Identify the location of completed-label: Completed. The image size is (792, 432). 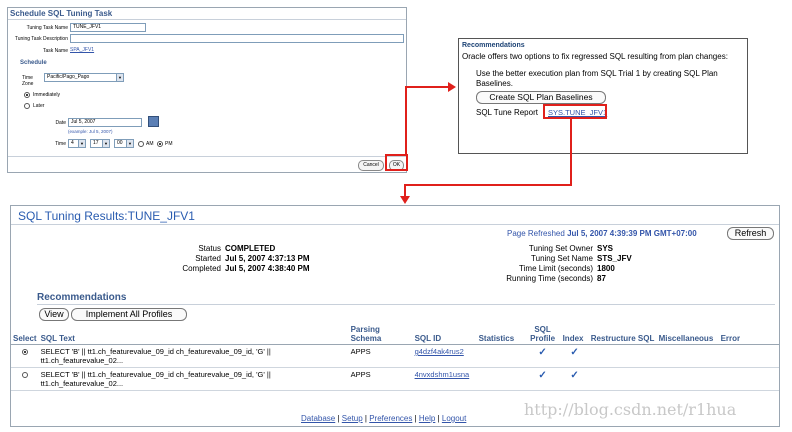
(201, 268).